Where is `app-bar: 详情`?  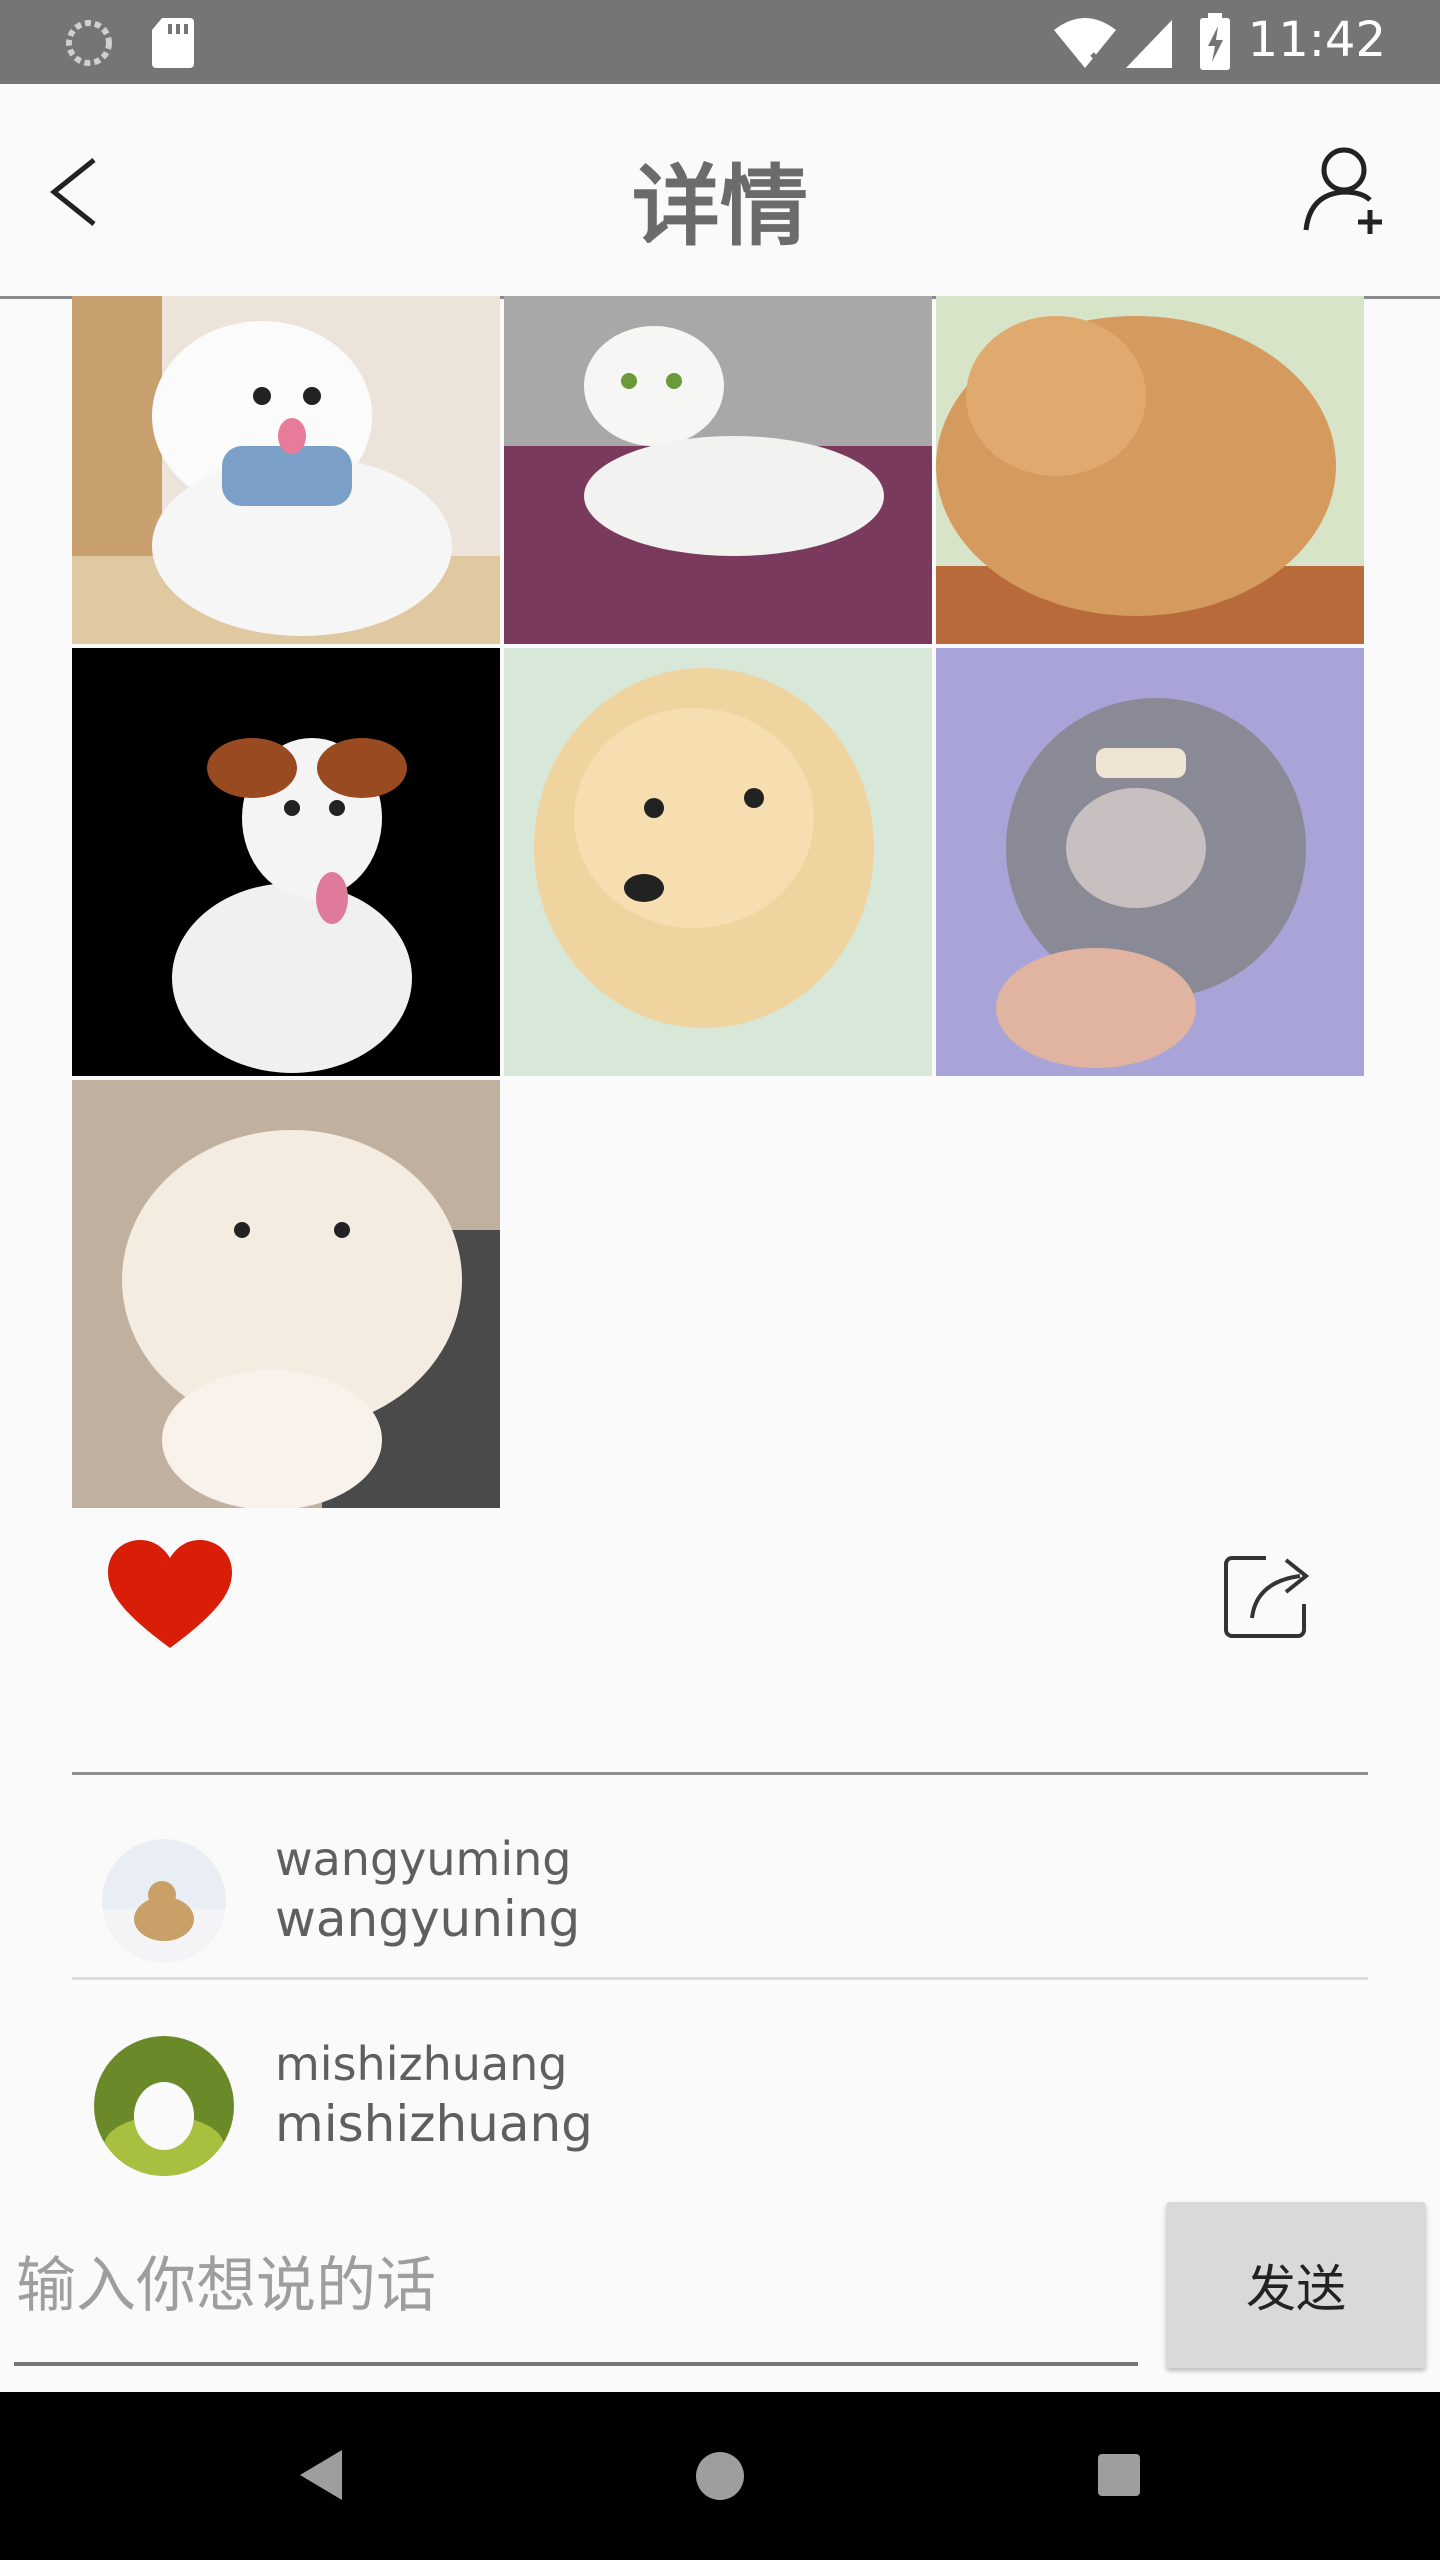 app-bar: 详情 is located at coordinates (720, 191).